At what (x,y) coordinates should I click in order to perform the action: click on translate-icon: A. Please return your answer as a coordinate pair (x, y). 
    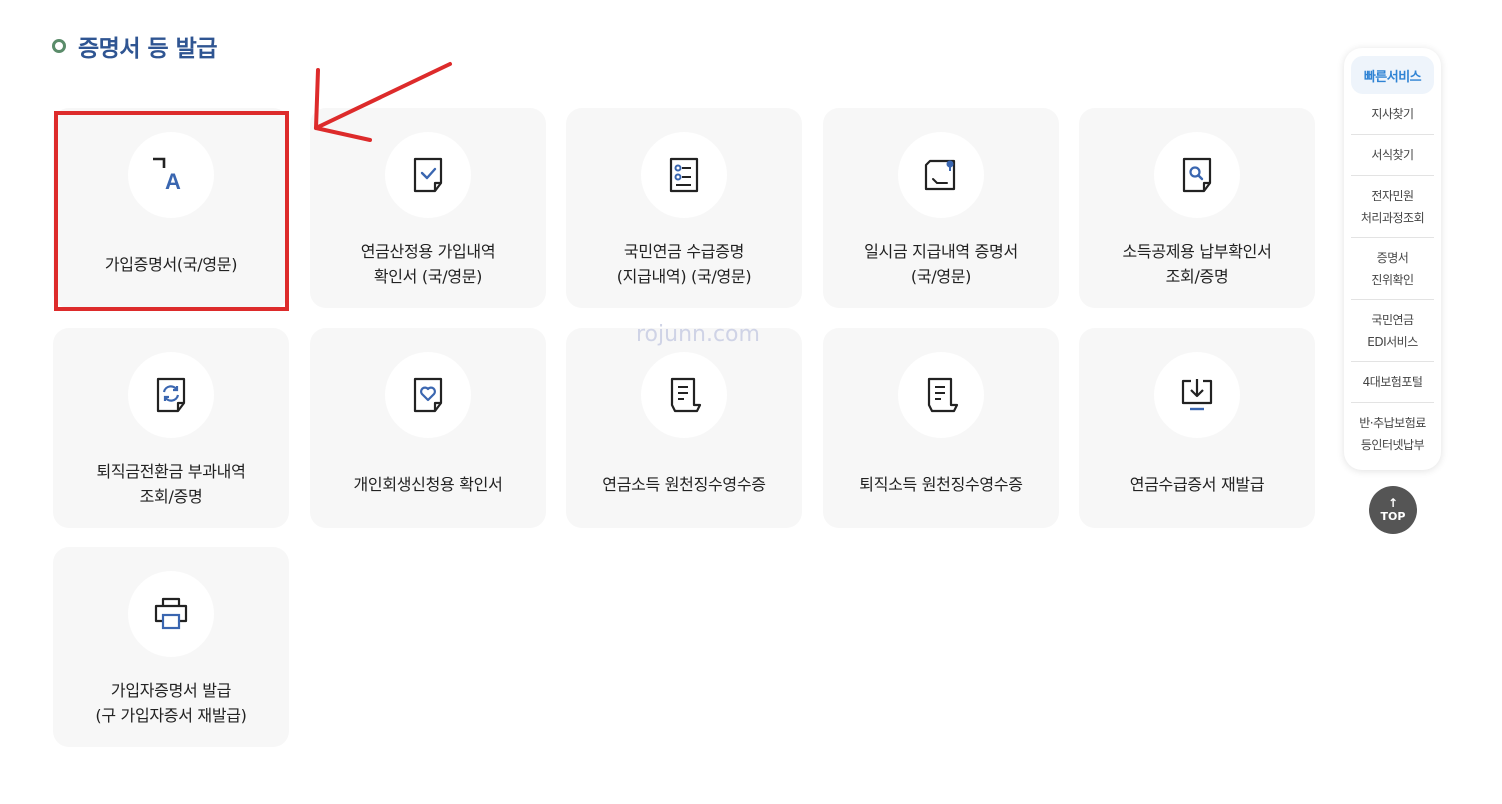
    Looking at the image, I should click on (171, 175).